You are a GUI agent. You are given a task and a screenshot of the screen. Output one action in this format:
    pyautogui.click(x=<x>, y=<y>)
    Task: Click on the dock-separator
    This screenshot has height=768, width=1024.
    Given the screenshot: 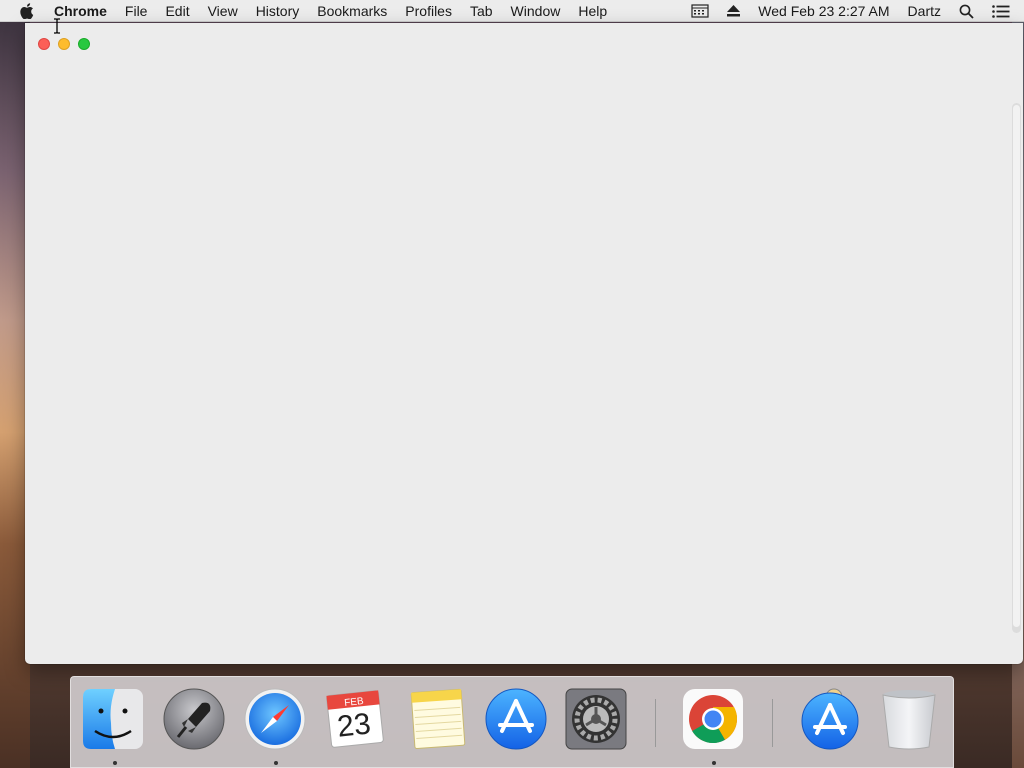 What is the action you would take?
    pyautogui.click(x=655, y=723)
    